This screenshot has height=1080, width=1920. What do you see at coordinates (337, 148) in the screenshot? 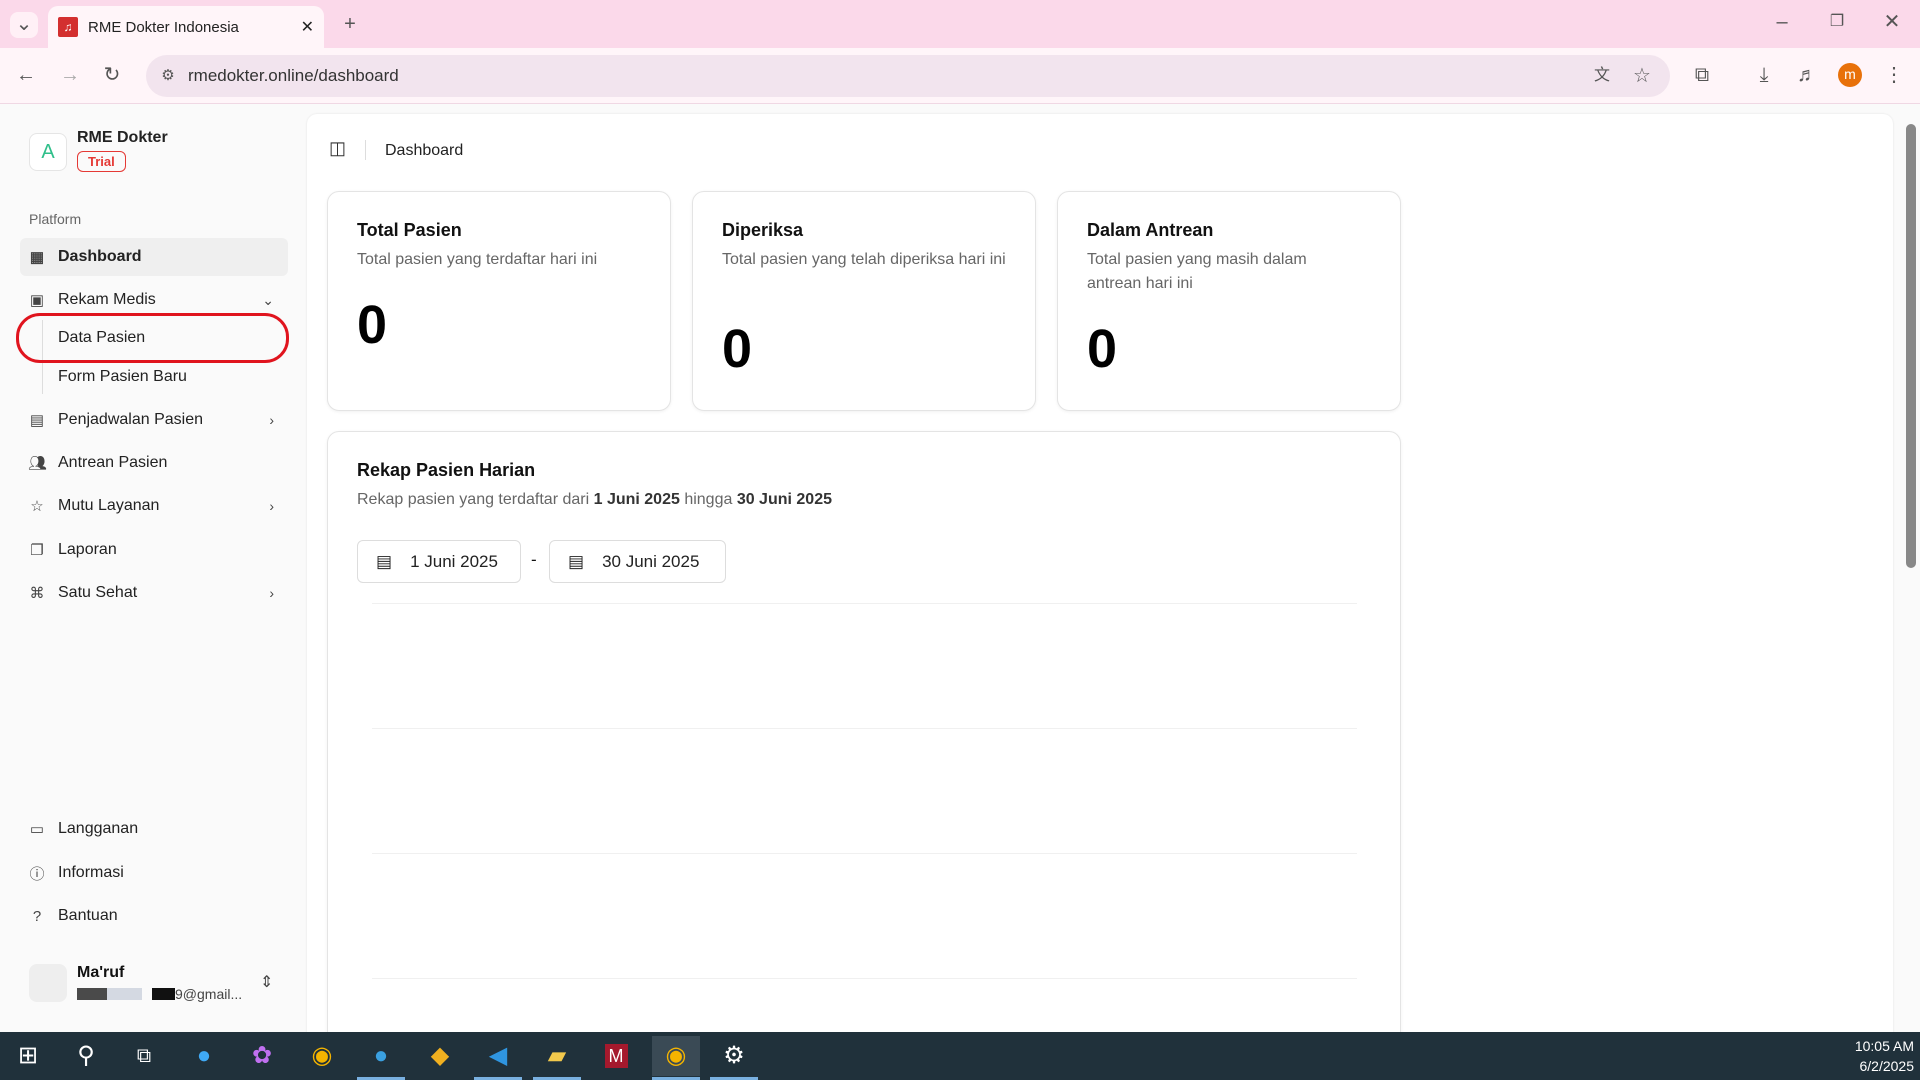
I see `sidebar-toggle-icon: ◫` at bounding box center [337, 148].